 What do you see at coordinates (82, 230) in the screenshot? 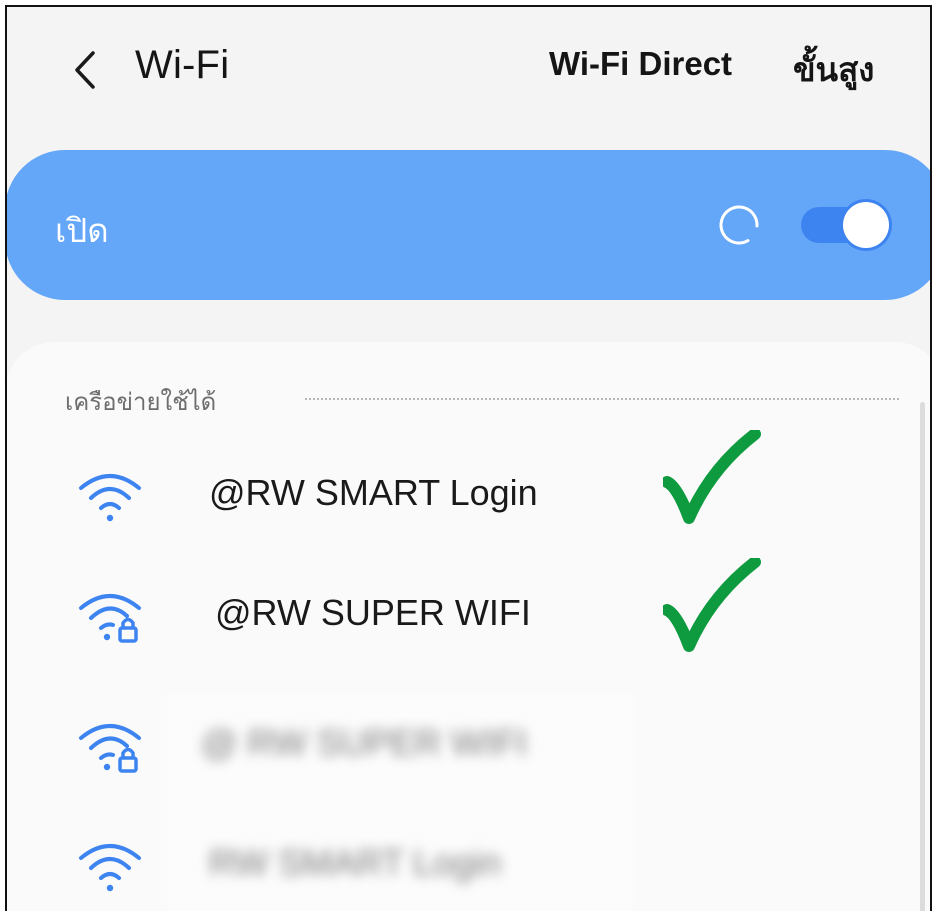
I see `master-switch-label: เปิด` at bounding box center [82, 230].